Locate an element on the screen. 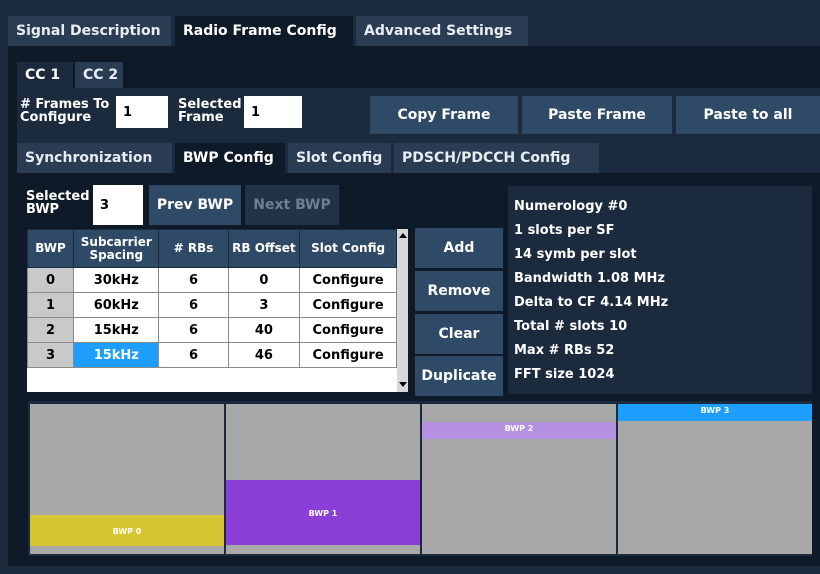 This screenshot has height=574, width=820. col-header-bwp: BWP is located at coordinates (50, 248).